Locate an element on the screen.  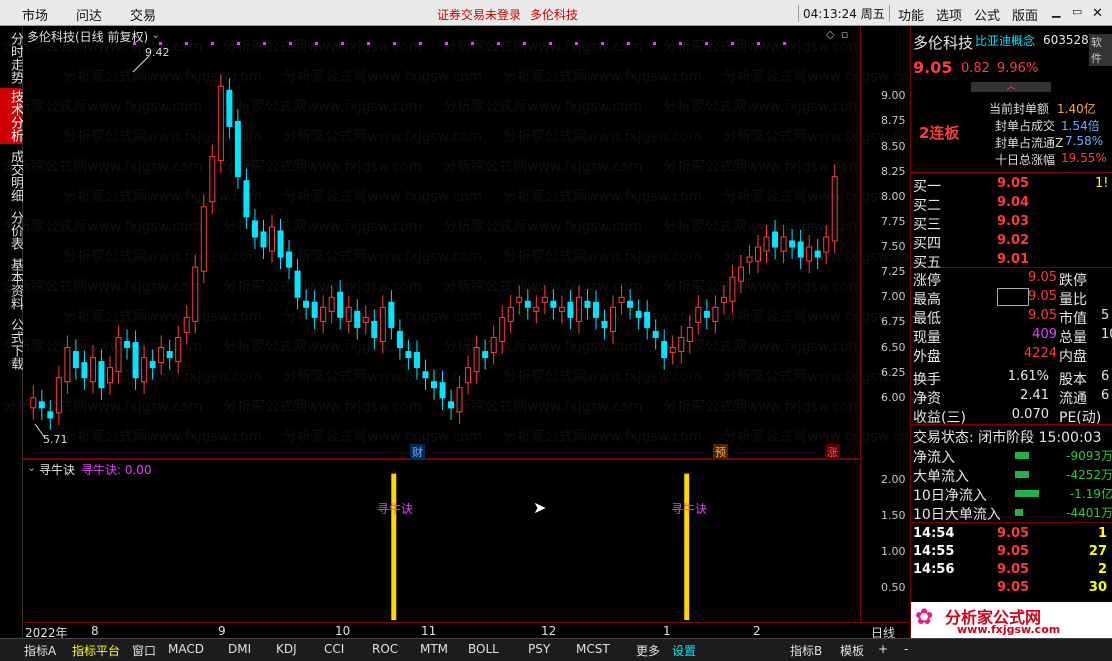
stat-label-2: 跌停 is located at coordinates (1073, 281).